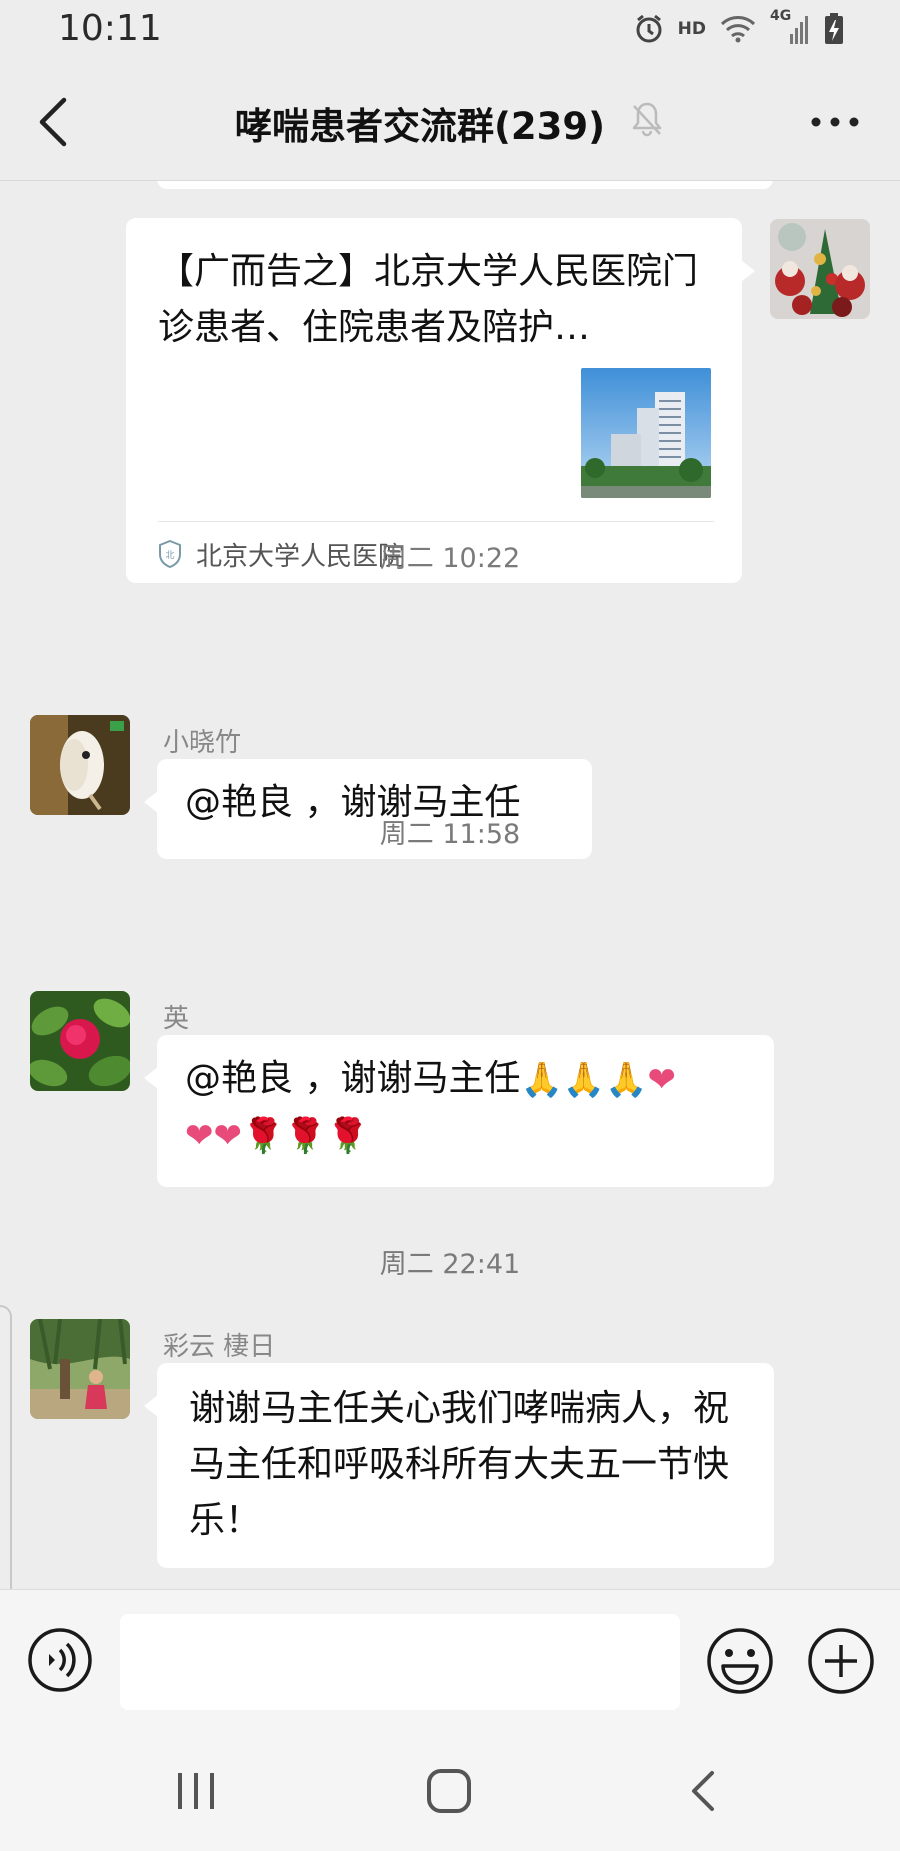 Image resolution: width=900 pixels, height=1851 pixels. Describe the element at coordinates (703, 1791) in the screenshot. I see `nav-back-icon` at that location.